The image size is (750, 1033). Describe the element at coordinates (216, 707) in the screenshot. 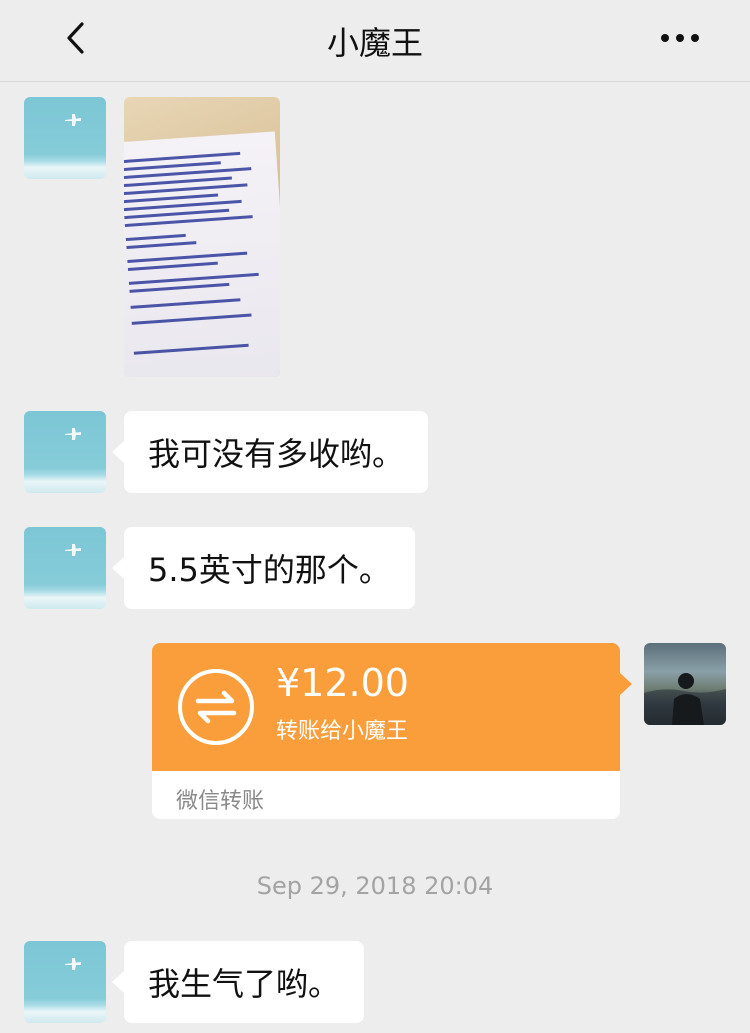

I see `transfer-arrows-icon` at that location.